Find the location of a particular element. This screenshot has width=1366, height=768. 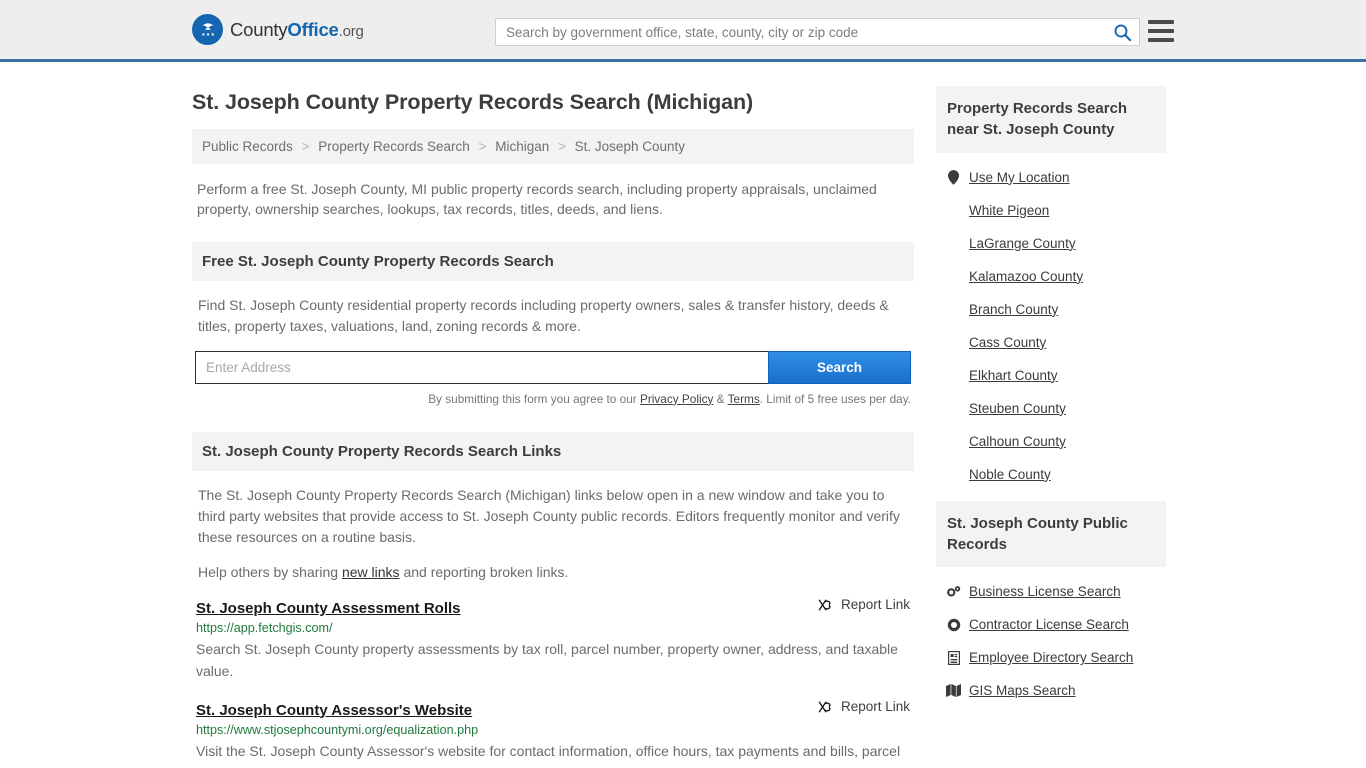

new-links-link: new links is located at coordinates (371, 572).